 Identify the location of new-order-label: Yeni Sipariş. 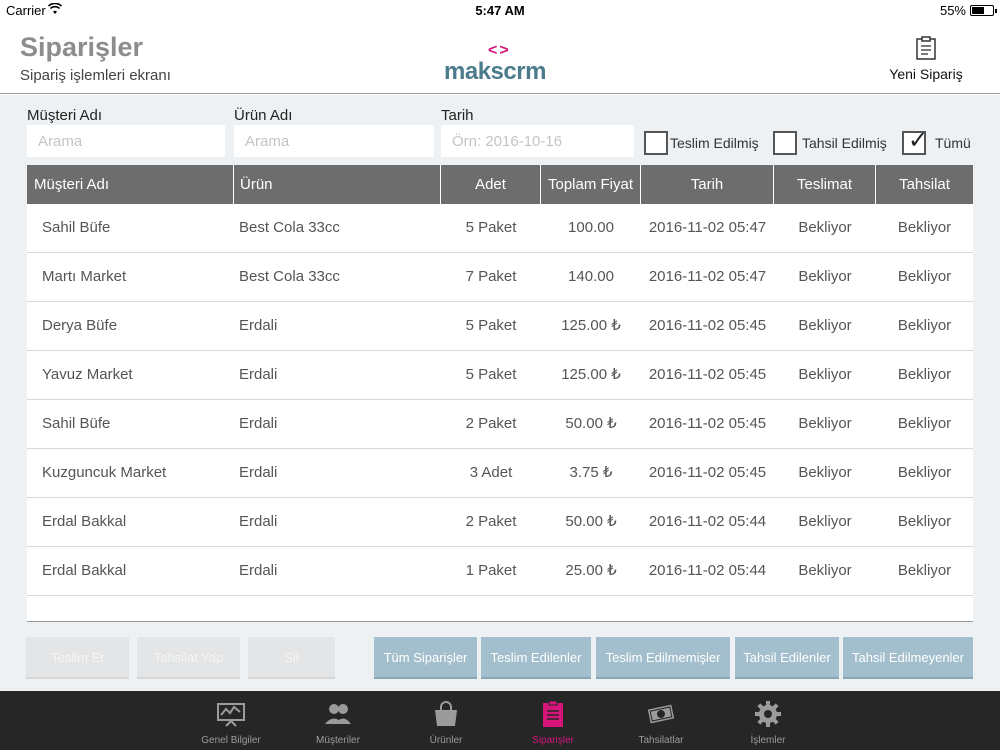
(926, 74).